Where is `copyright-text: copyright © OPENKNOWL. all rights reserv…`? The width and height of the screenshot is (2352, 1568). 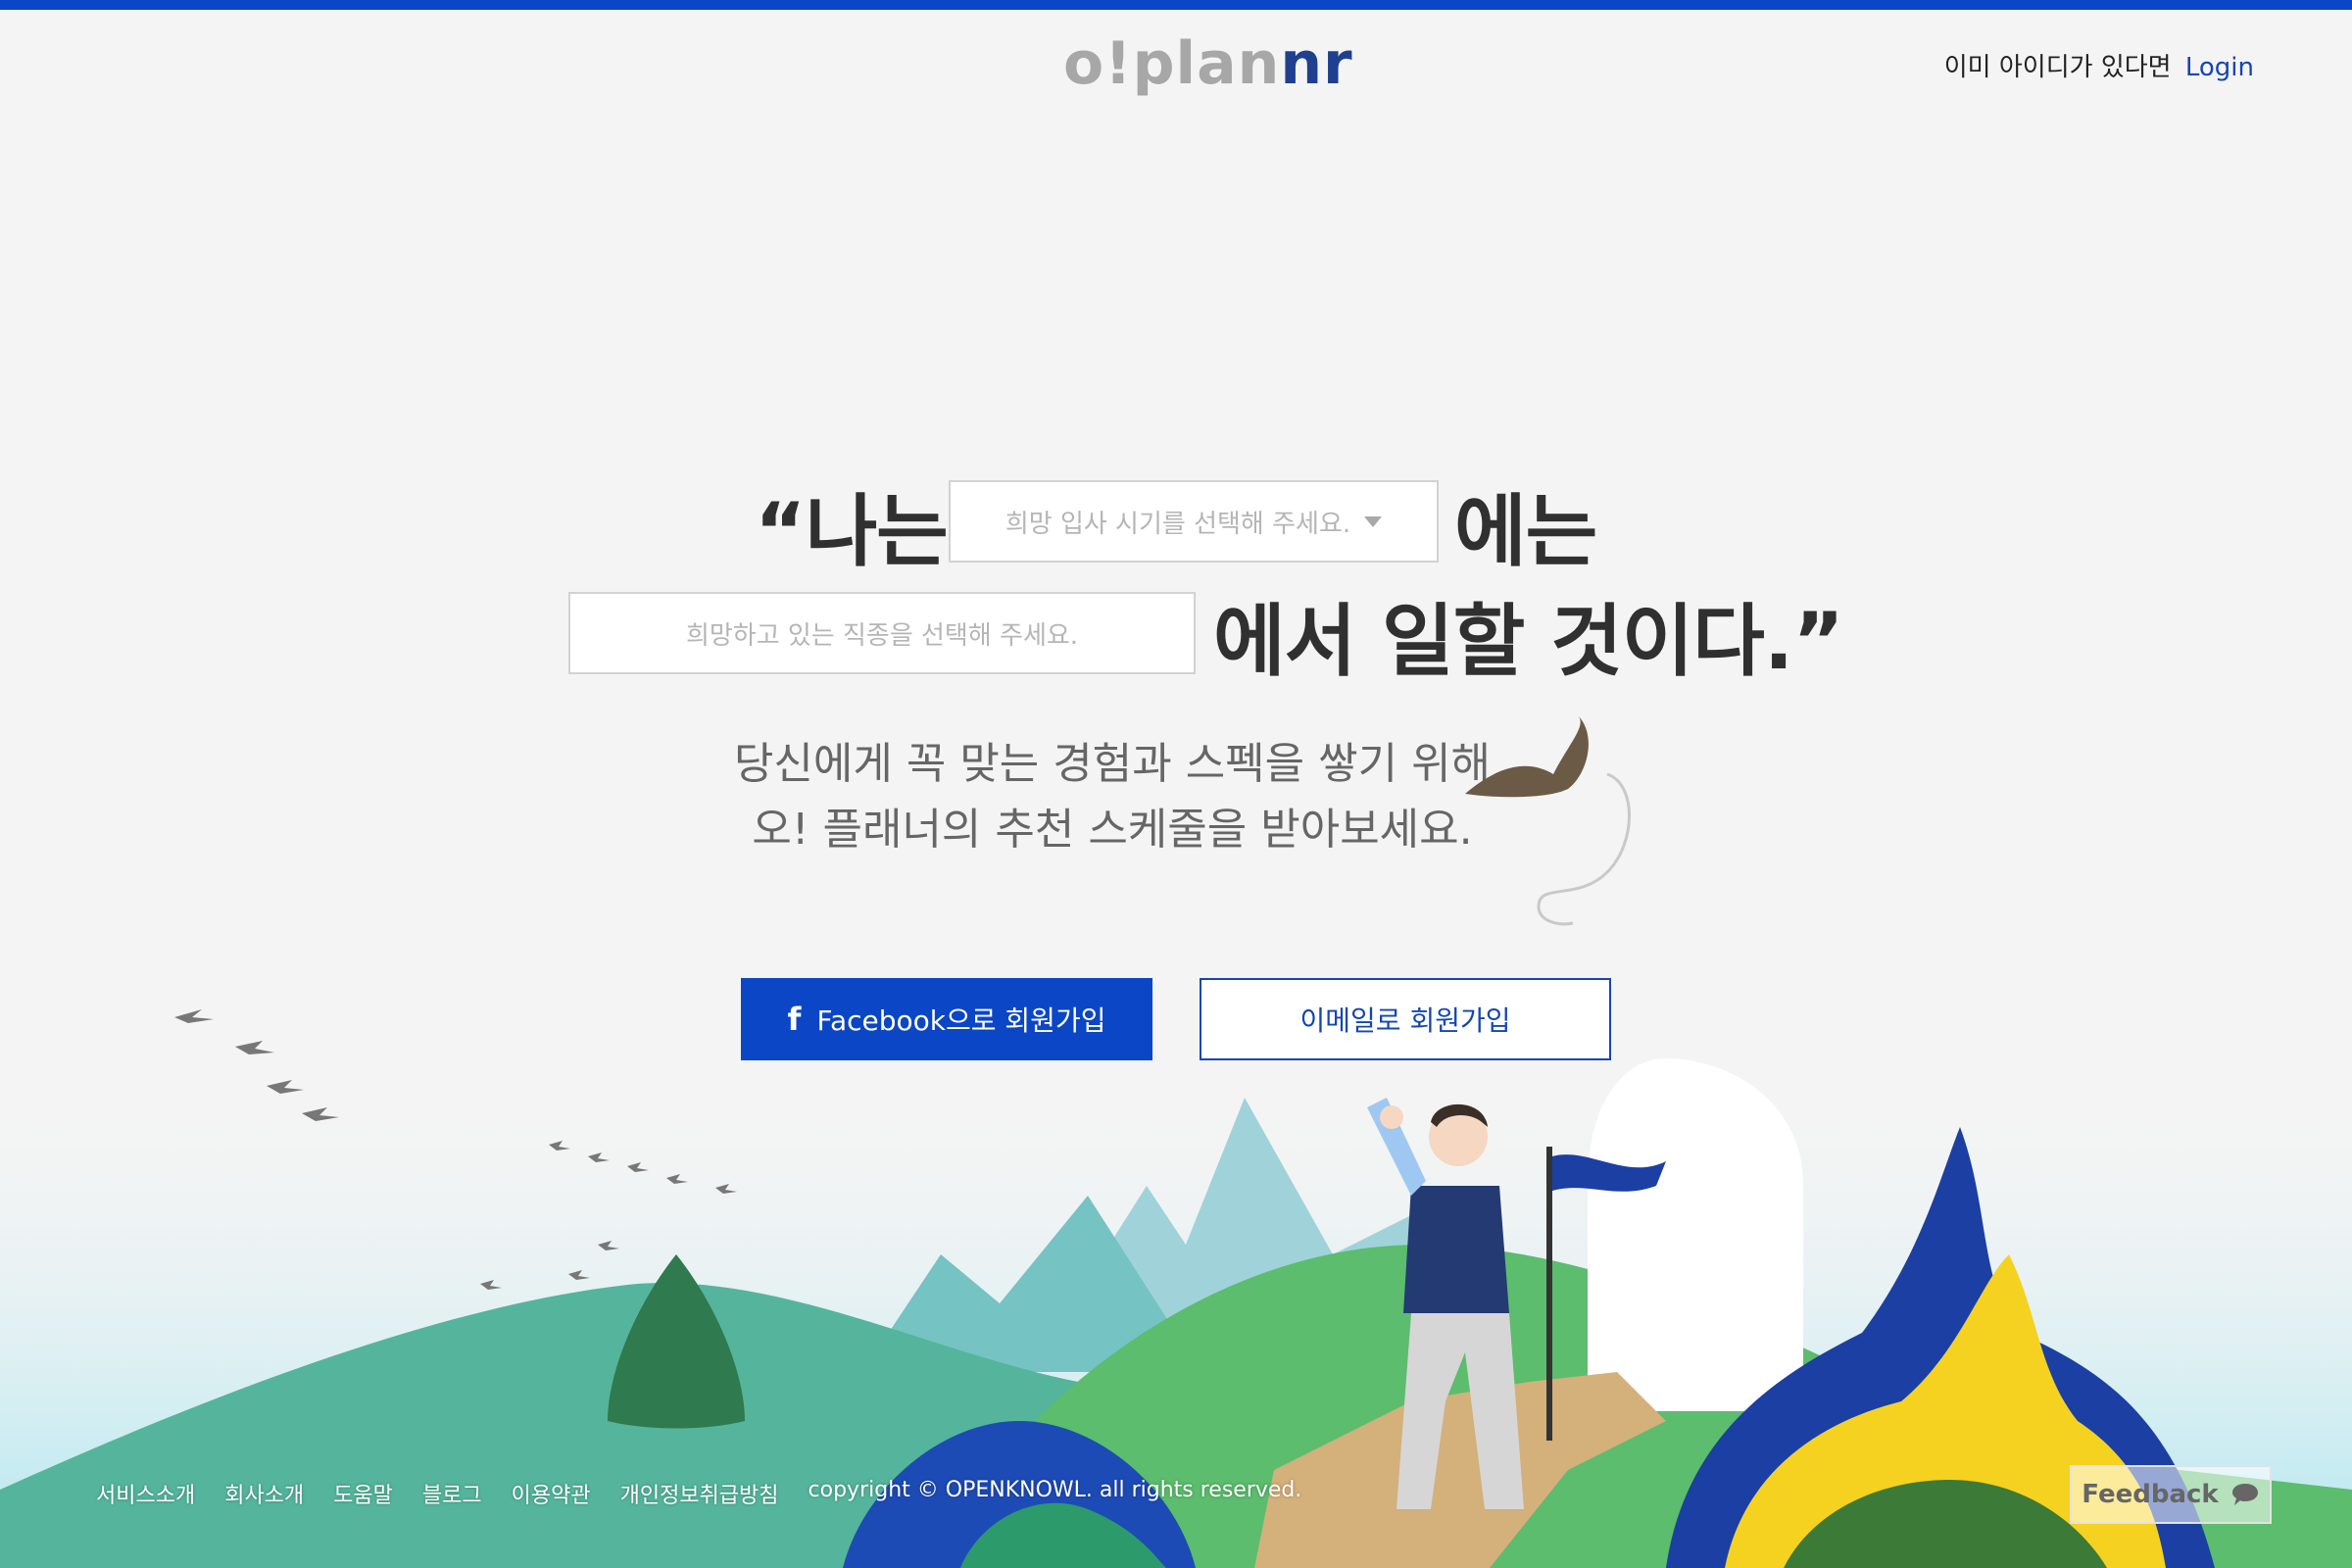 copyright-text: copyright © OPENKNOWL. all rights reserv… is located at coordinates (1055, 1490).